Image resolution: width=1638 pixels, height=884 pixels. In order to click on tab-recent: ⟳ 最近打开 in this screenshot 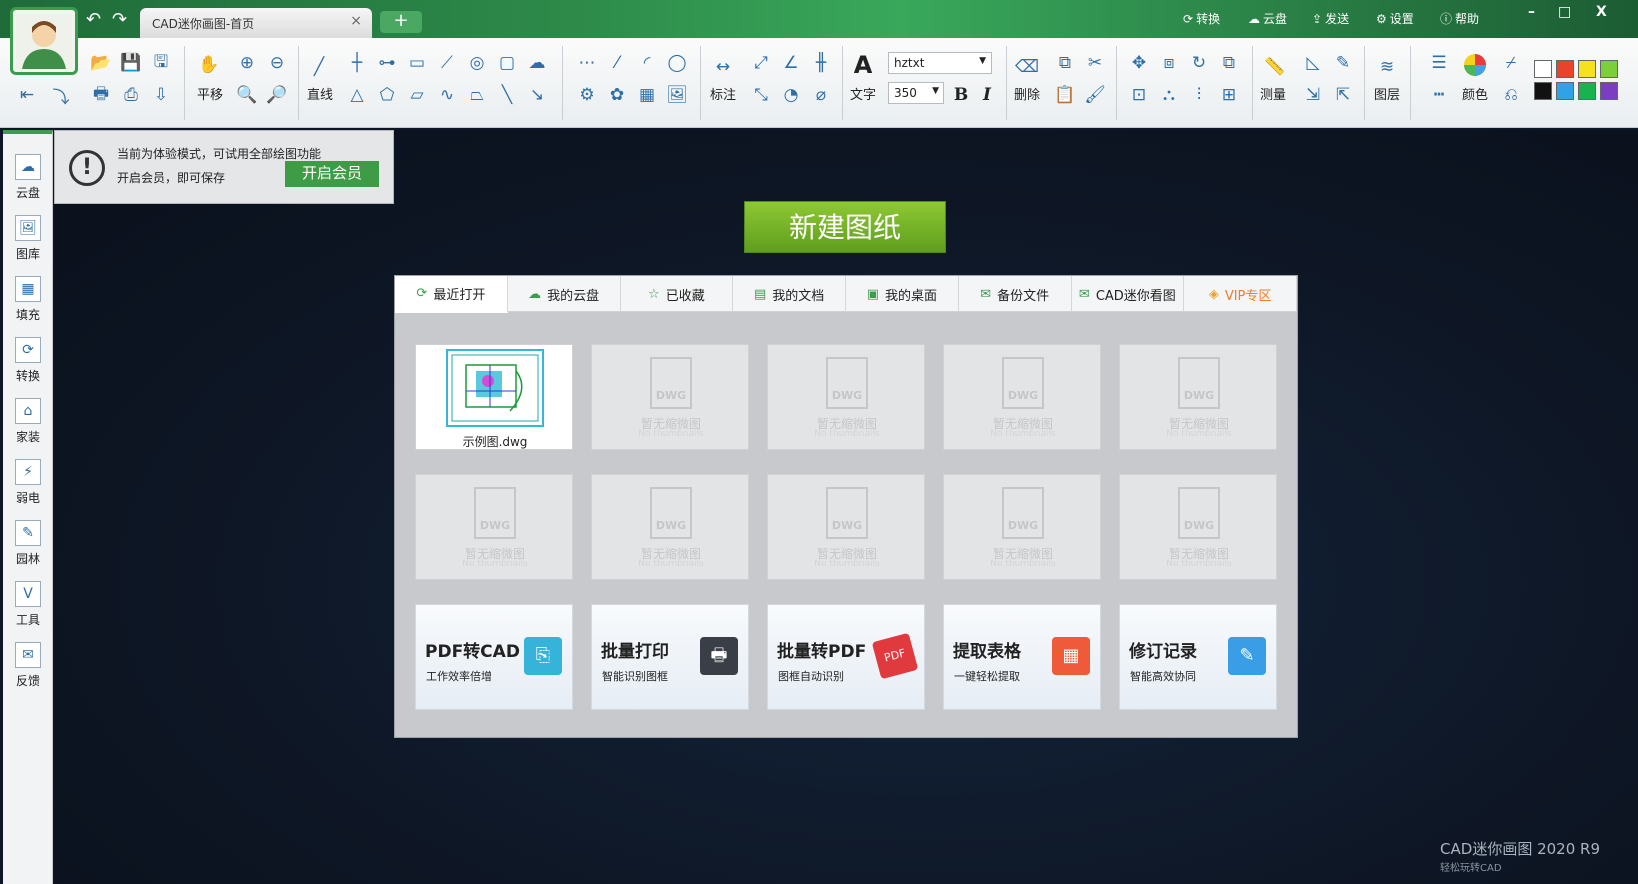, I will do `click(451, 294)`.